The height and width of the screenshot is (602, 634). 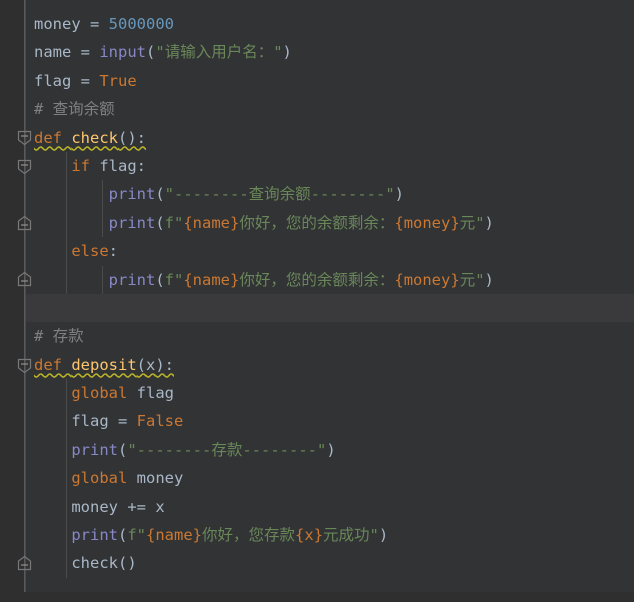 I want to click on code-token-plain: (), so click(x=127, y=563).